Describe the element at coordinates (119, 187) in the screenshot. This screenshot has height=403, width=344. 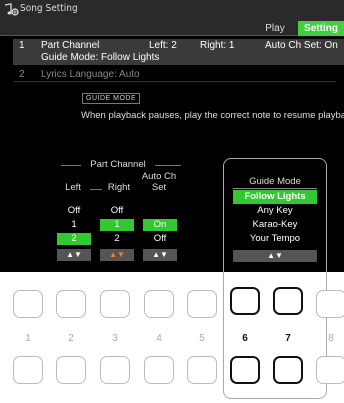
I see `right-header: Right` at that location.